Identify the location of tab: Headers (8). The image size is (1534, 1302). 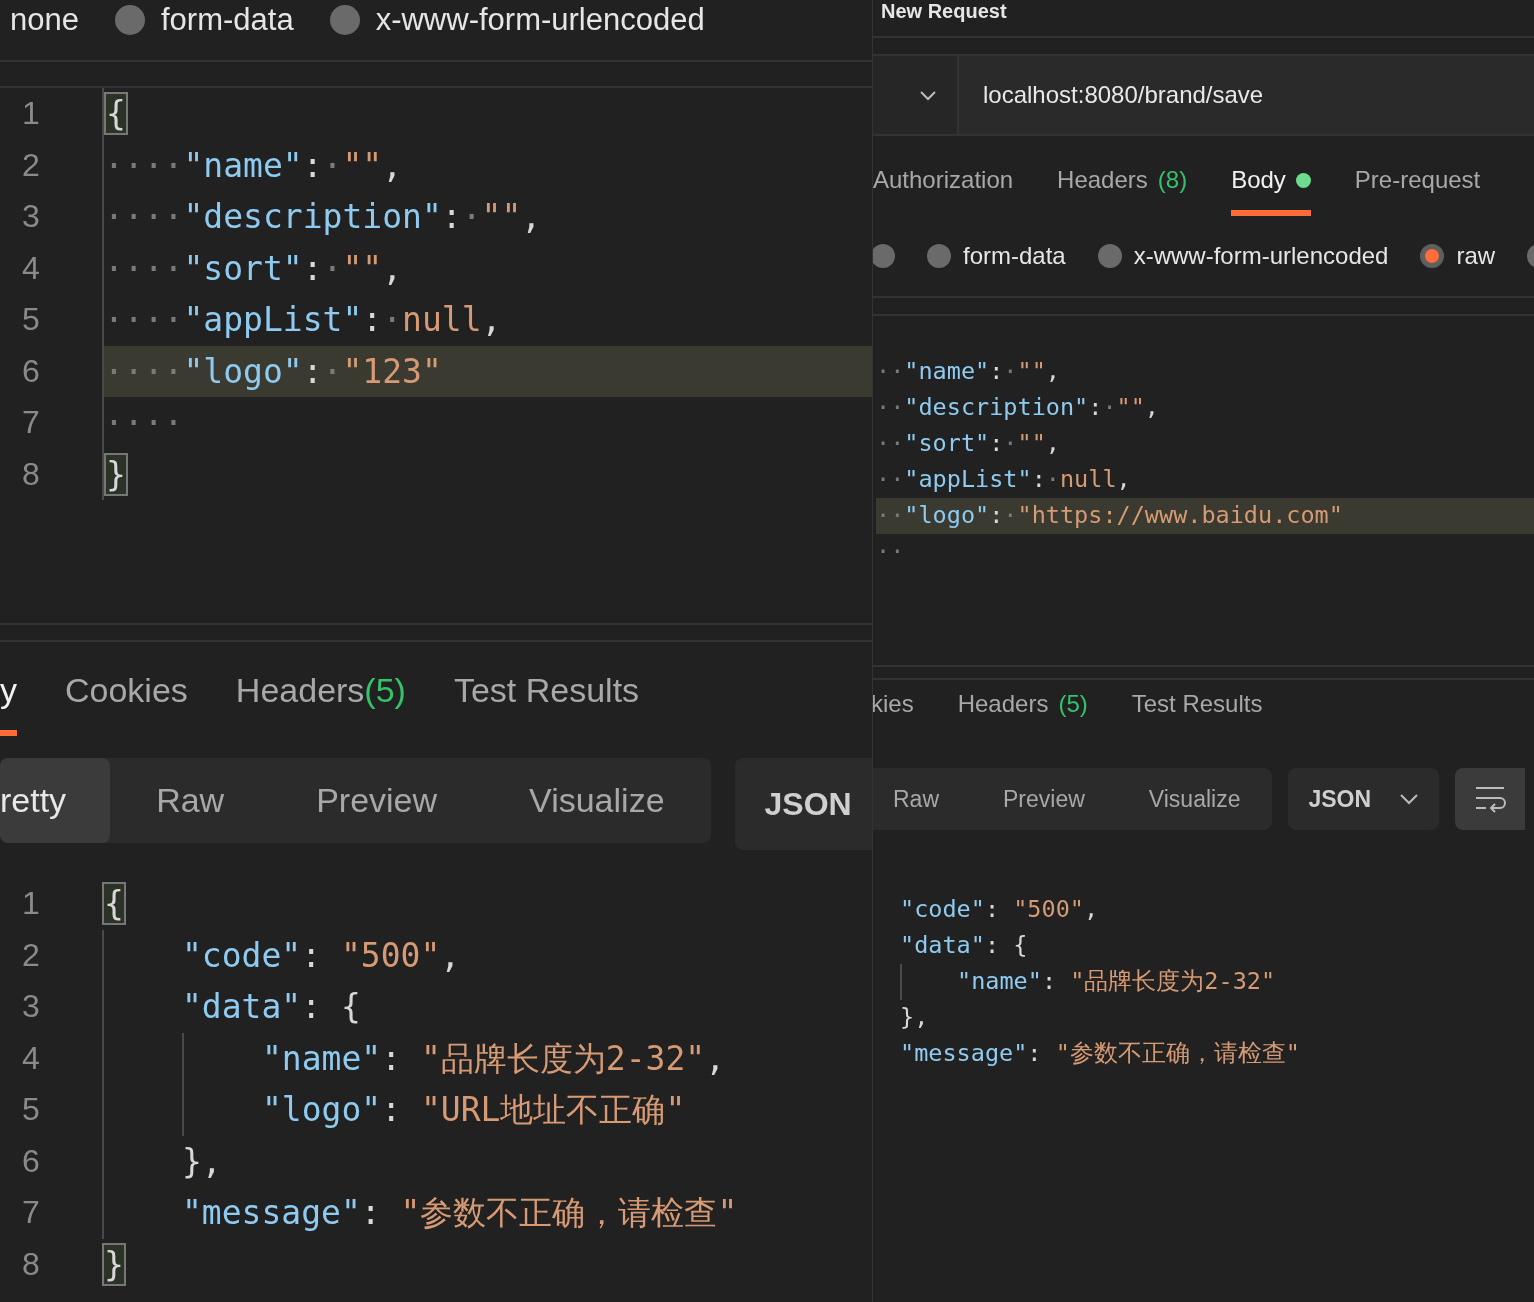
(1122, 189).